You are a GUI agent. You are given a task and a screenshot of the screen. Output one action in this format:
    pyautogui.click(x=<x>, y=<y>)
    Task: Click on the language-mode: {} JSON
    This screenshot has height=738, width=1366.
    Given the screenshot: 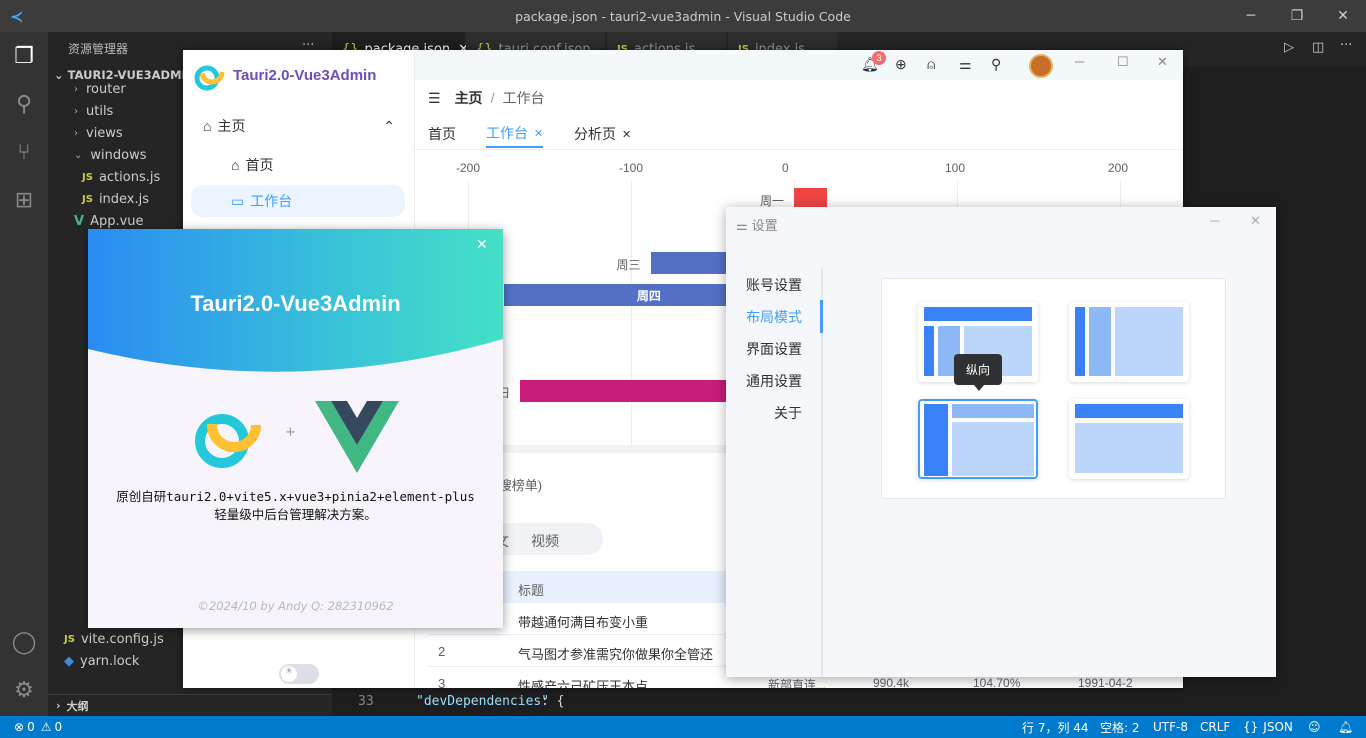 What is the action you would take?
    pyautogui.click(x=1268, y=727)
    